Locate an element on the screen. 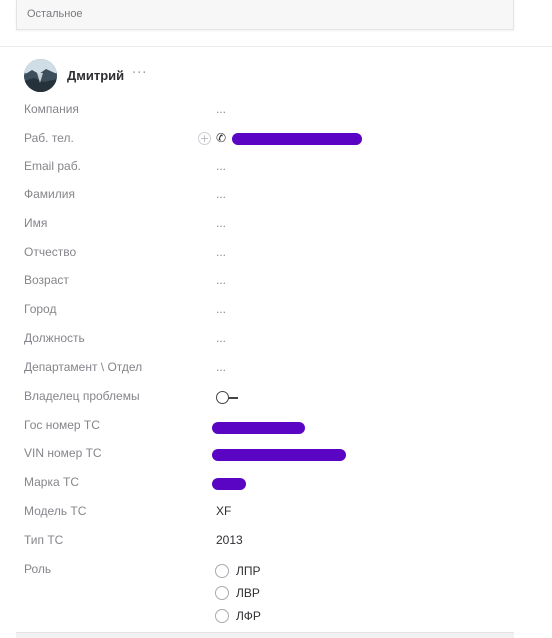 This screenshot has height=638, width=552. radio-label: ЛВР is located at coordinates (248, 593).